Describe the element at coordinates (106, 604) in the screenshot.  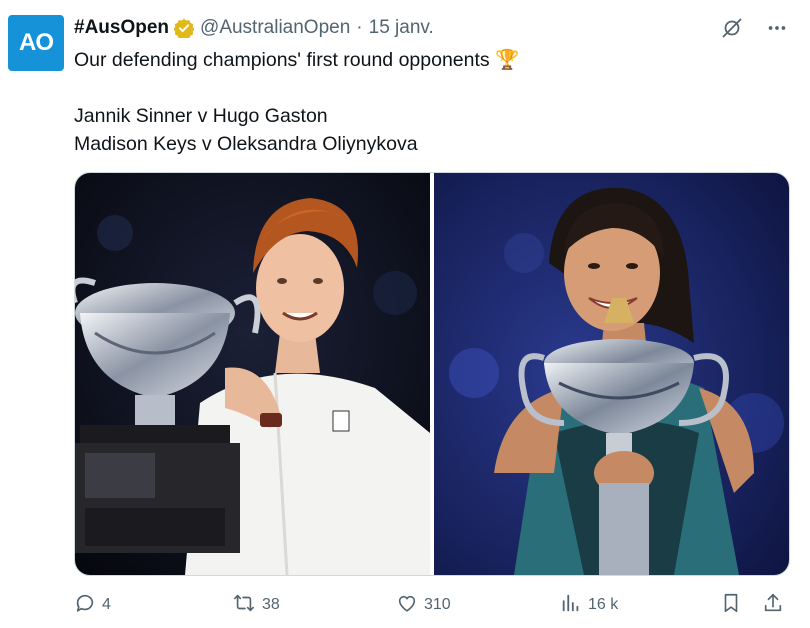
I see `reply-count: 4` at that location.